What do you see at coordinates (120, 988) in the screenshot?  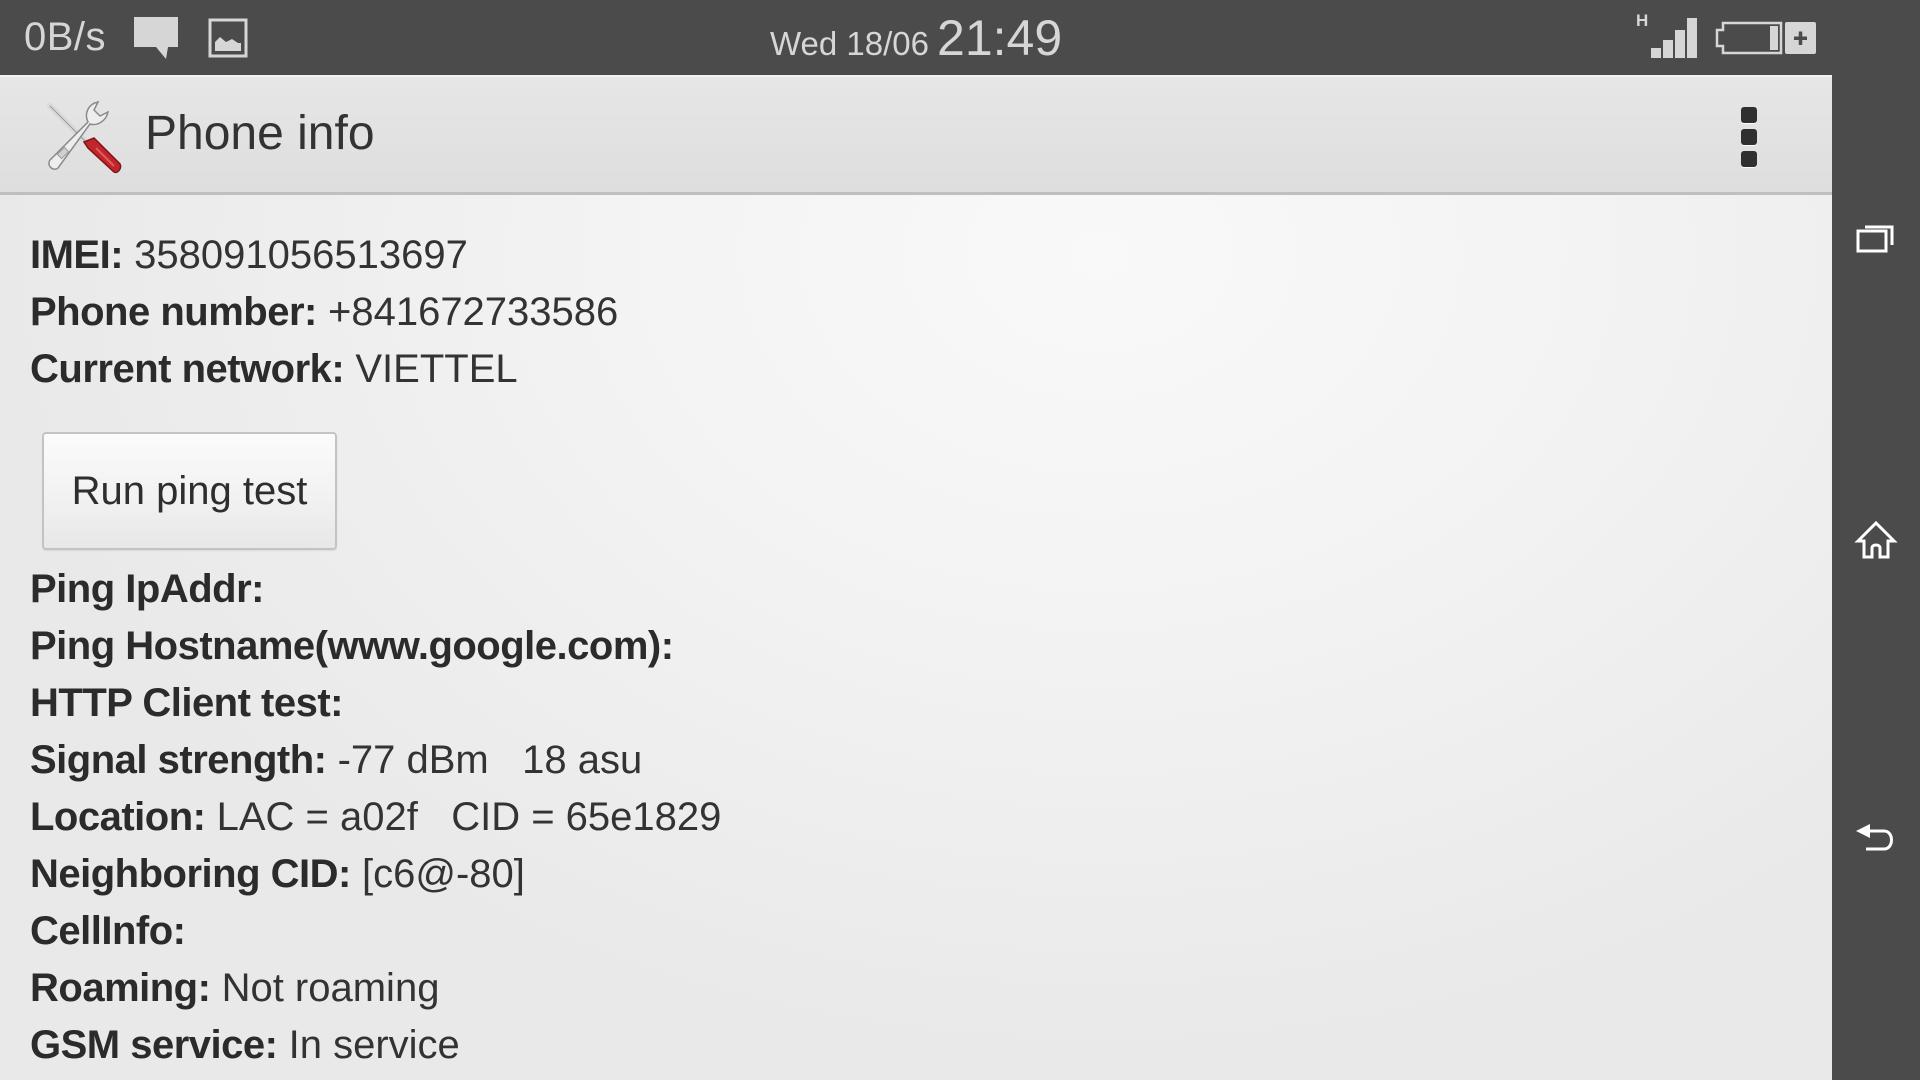 I see `roaming-label: Roaming:` at bounding box center [120, 988].